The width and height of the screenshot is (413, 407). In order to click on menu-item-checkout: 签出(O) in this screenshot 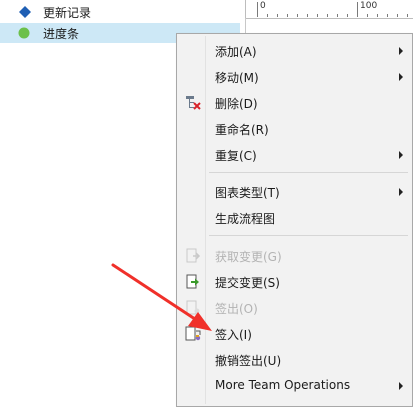, I will do `click(294, 308)`.